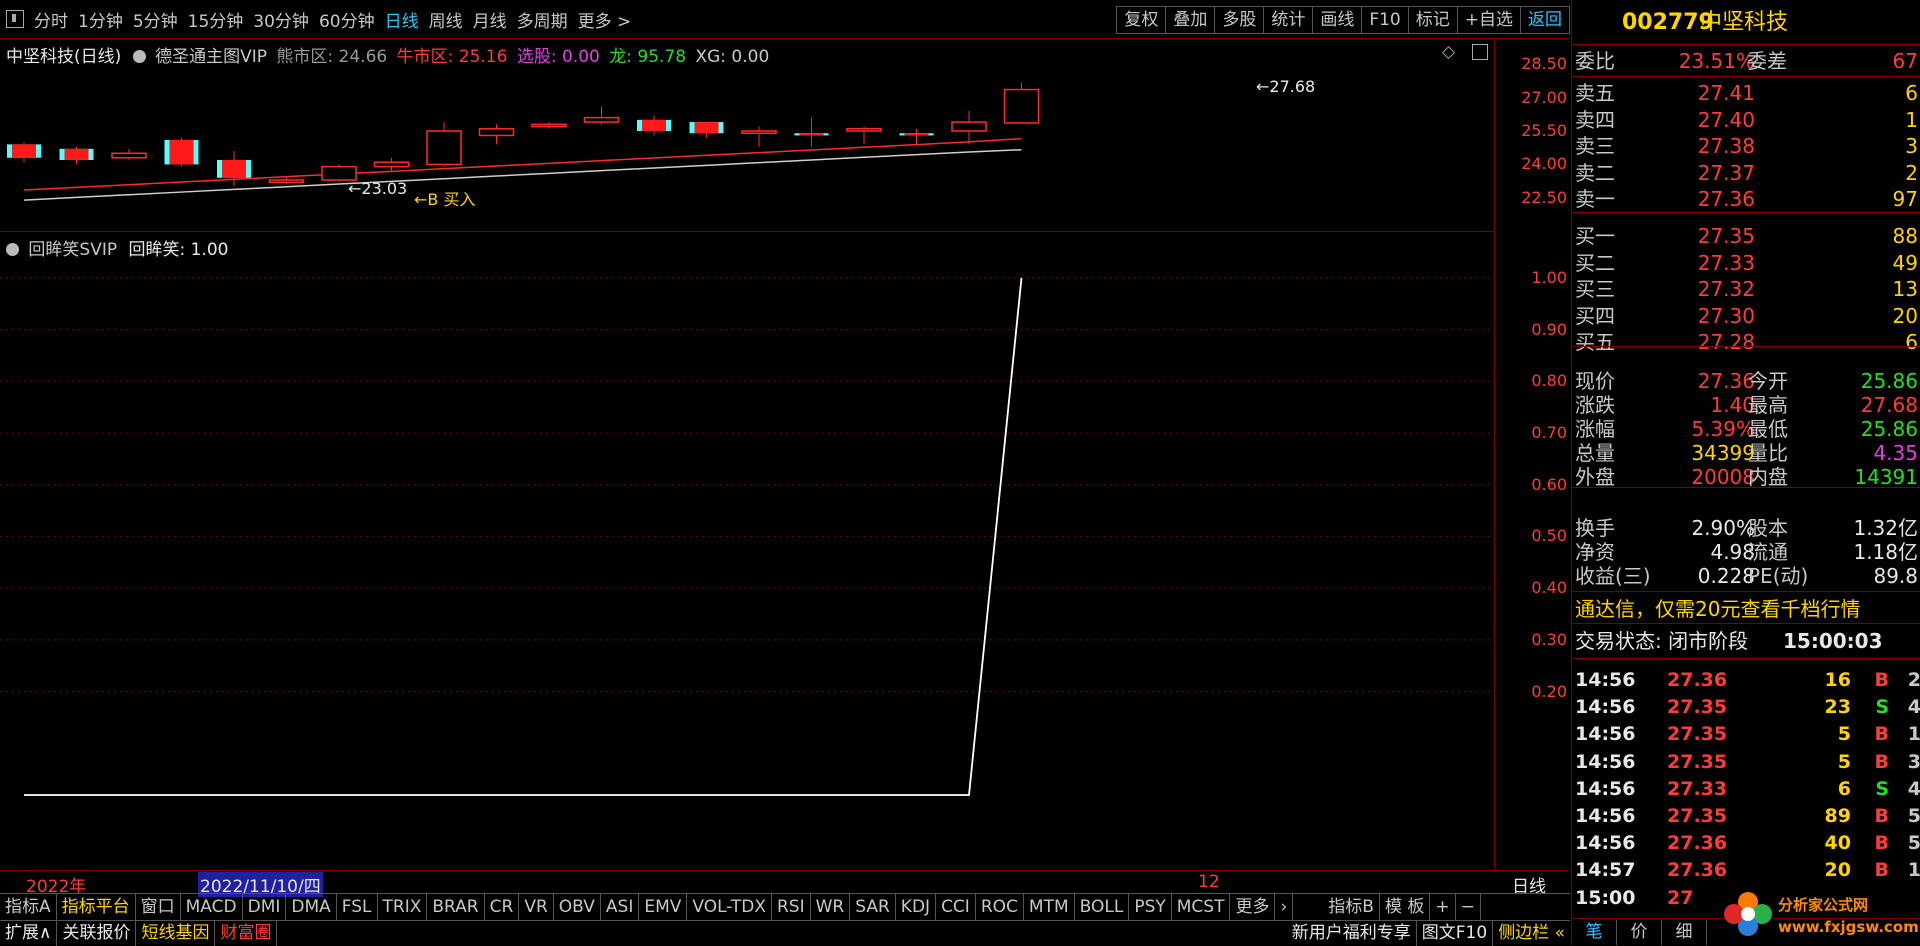  What do you see at coordinates (791, 907) in the screenshot?
I see `indicator-tab-15: RSI` at bounding box center [791, 907].